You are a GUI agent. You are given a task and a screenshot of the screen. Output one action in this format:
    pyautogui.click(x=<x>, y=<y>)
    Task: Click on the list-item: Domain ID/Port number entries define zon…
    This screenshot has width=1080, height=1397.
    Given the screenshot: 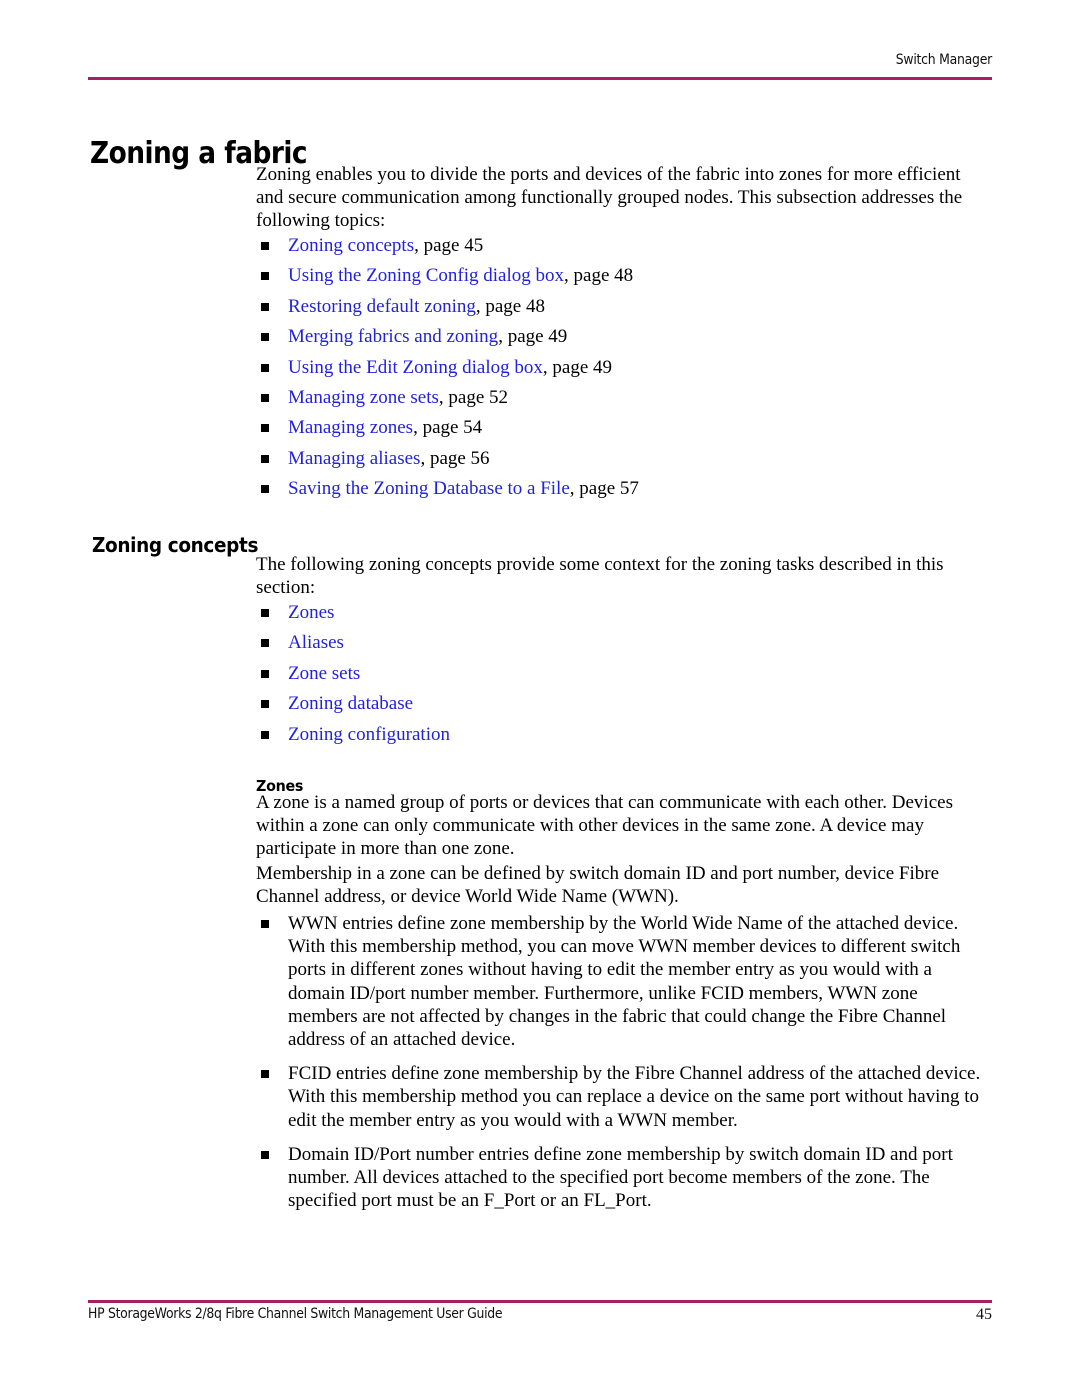 What is the action you would take?
    pyautogui.click(x=624, y=1178)
    